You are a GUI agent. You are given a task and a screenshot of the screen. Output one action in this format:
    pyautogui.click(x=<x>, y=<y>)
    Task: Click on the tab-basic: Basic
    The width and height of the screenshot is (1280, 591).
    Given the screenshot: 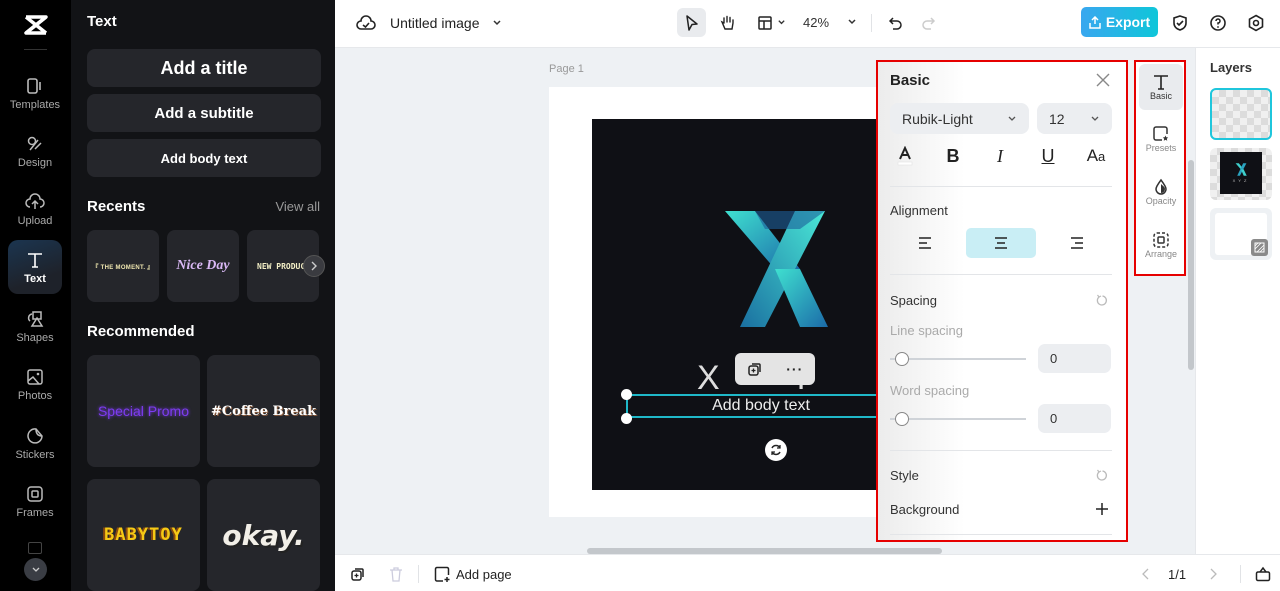 What is the action you would take?
    pyautogui.click(x=1161, y=87)
    